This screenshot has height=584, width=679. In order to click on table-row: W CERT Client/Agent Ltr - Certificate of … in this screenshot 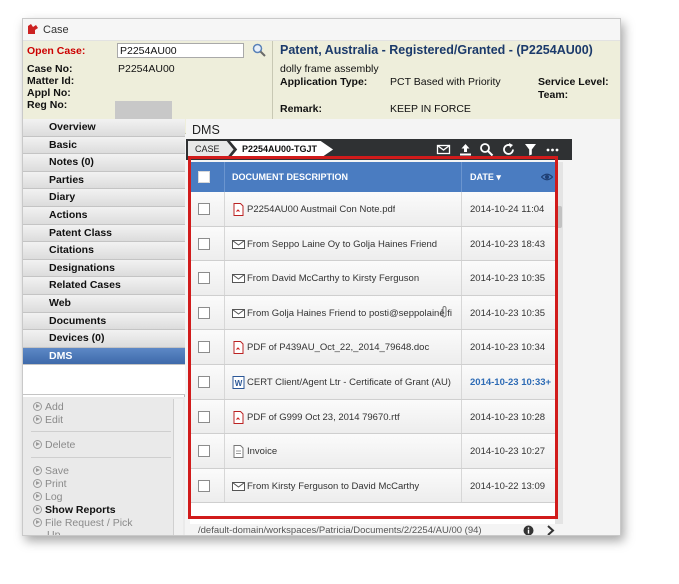, I will do `click(372, 382)`.